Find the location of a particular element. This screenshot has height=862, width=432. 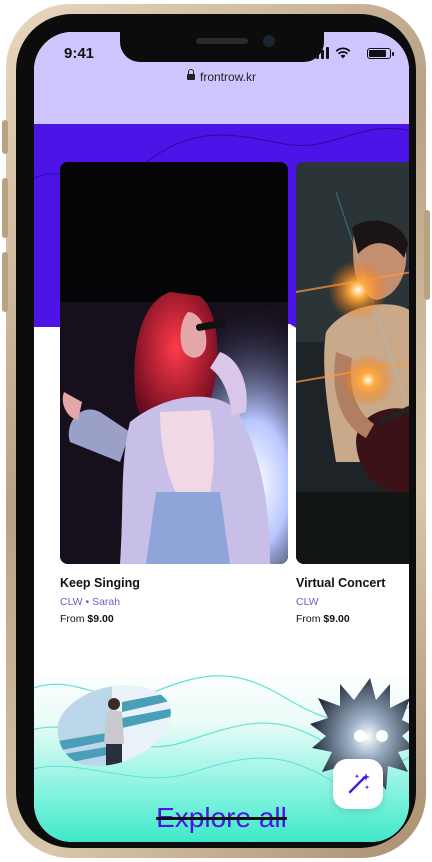

status-bar: 9:41 frontrow.kr is located at coordinates (221, 78).